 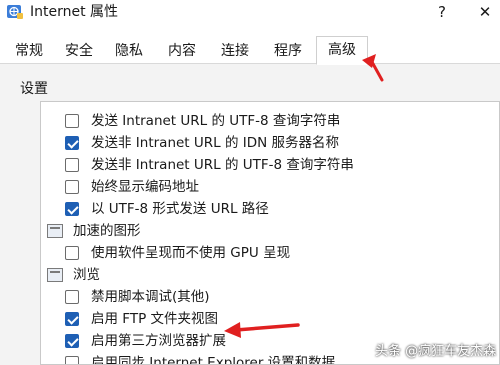 I want to click on tab-strip: 常规 安全 隐私 内容 连接 程序 高级, so click(x=250, y=50).